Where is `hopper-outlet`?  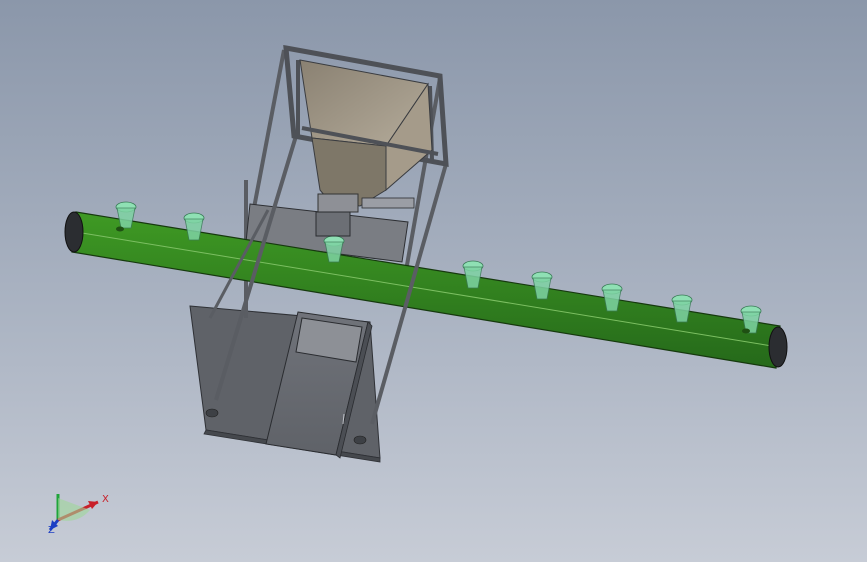
hopper-outlet is located at coordinates (338, 203).